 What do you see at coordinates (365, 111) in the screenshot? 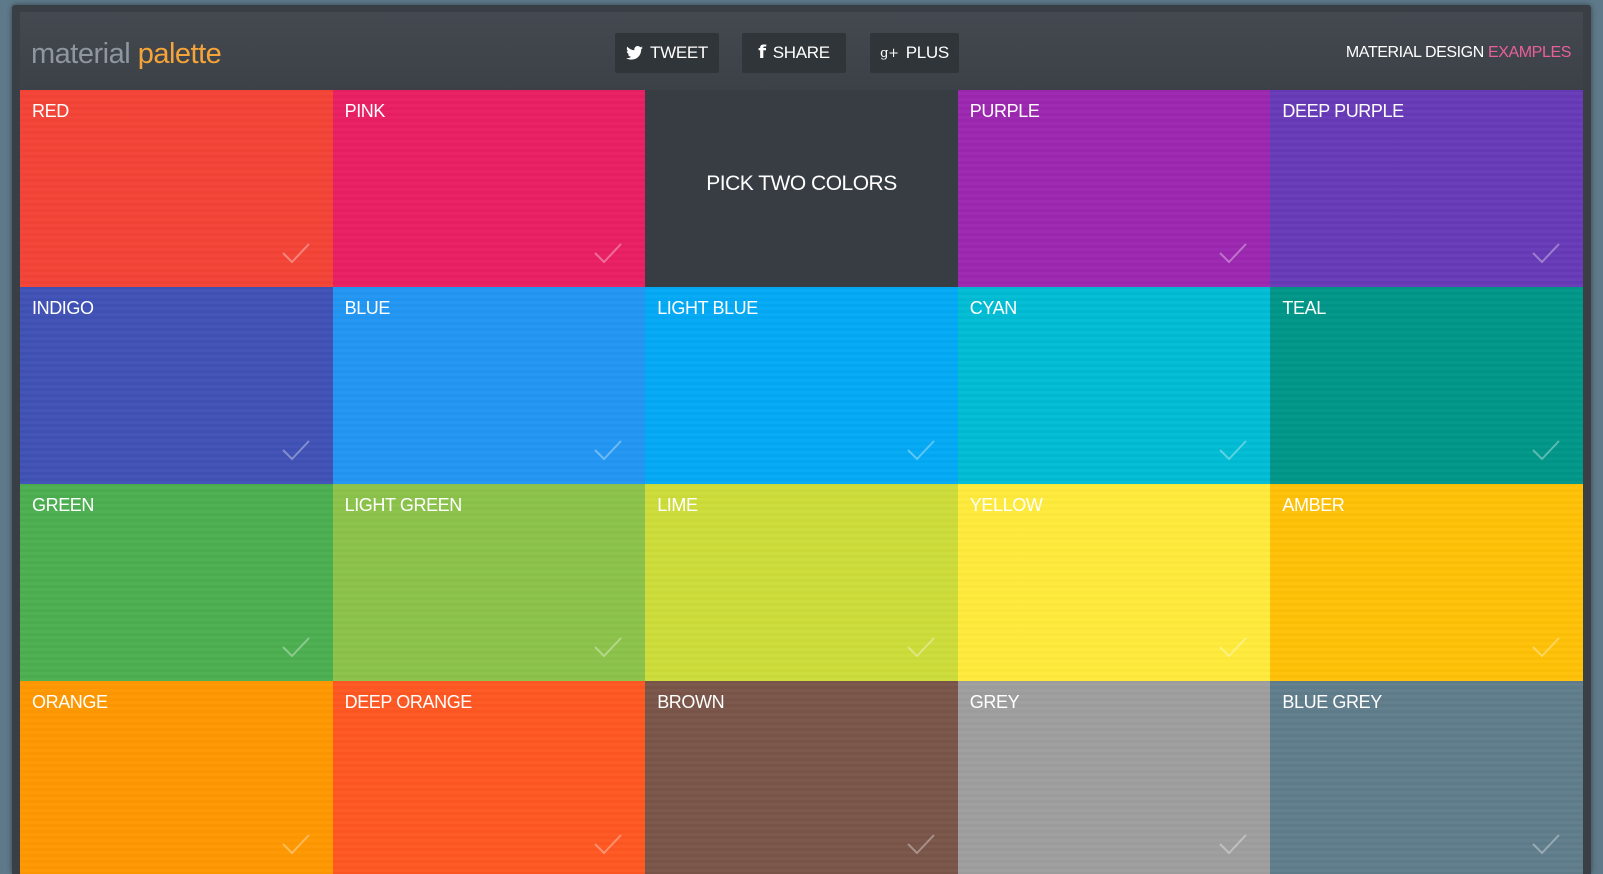
I see `color-name: PINK` at bounding box center [365, 111].